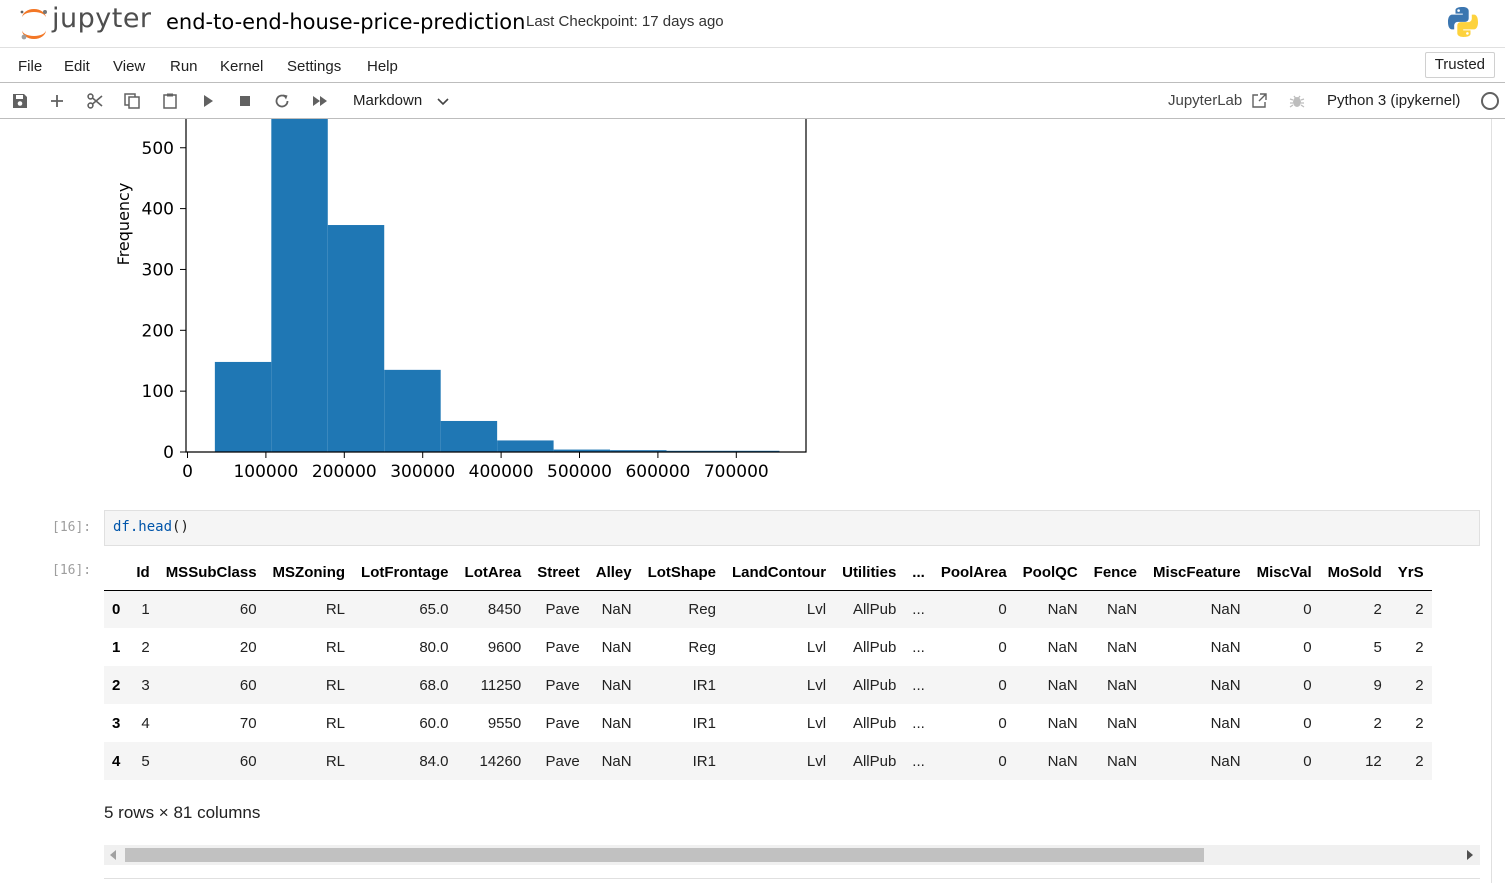  Describe the element at coordinates (170, 101) in the screenshot. I see `paste-icon` at that location.